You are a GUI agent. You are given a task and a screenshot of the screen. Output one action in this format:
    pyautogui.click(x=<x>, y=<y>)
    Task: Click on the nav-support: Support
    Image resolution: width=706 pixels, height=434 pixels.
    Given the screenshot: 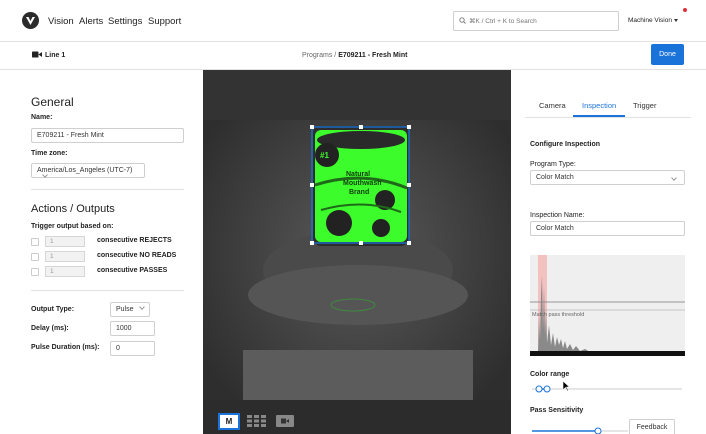 What is the action you would take?
    pyautogui.click(x=164, y=21)
    